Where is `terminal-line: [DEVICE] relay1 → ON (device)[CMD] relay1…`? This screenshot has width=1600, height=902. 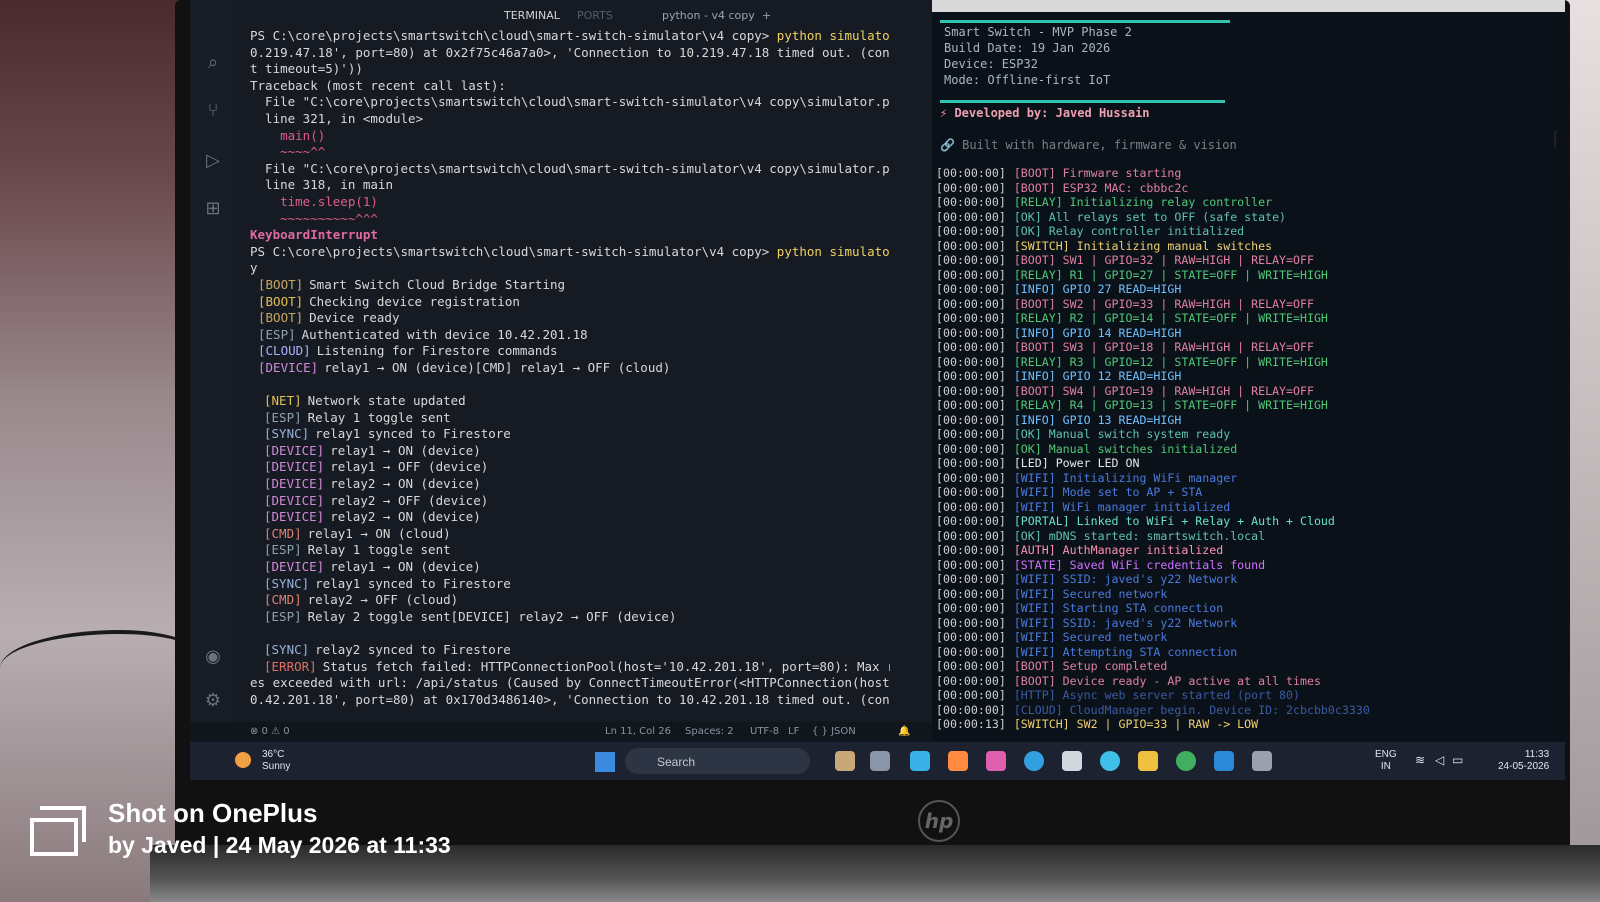
terminal-line: [DEVICE] relay1 → ON (device)[CMD] relay1… is located at coordinates (570, 368).